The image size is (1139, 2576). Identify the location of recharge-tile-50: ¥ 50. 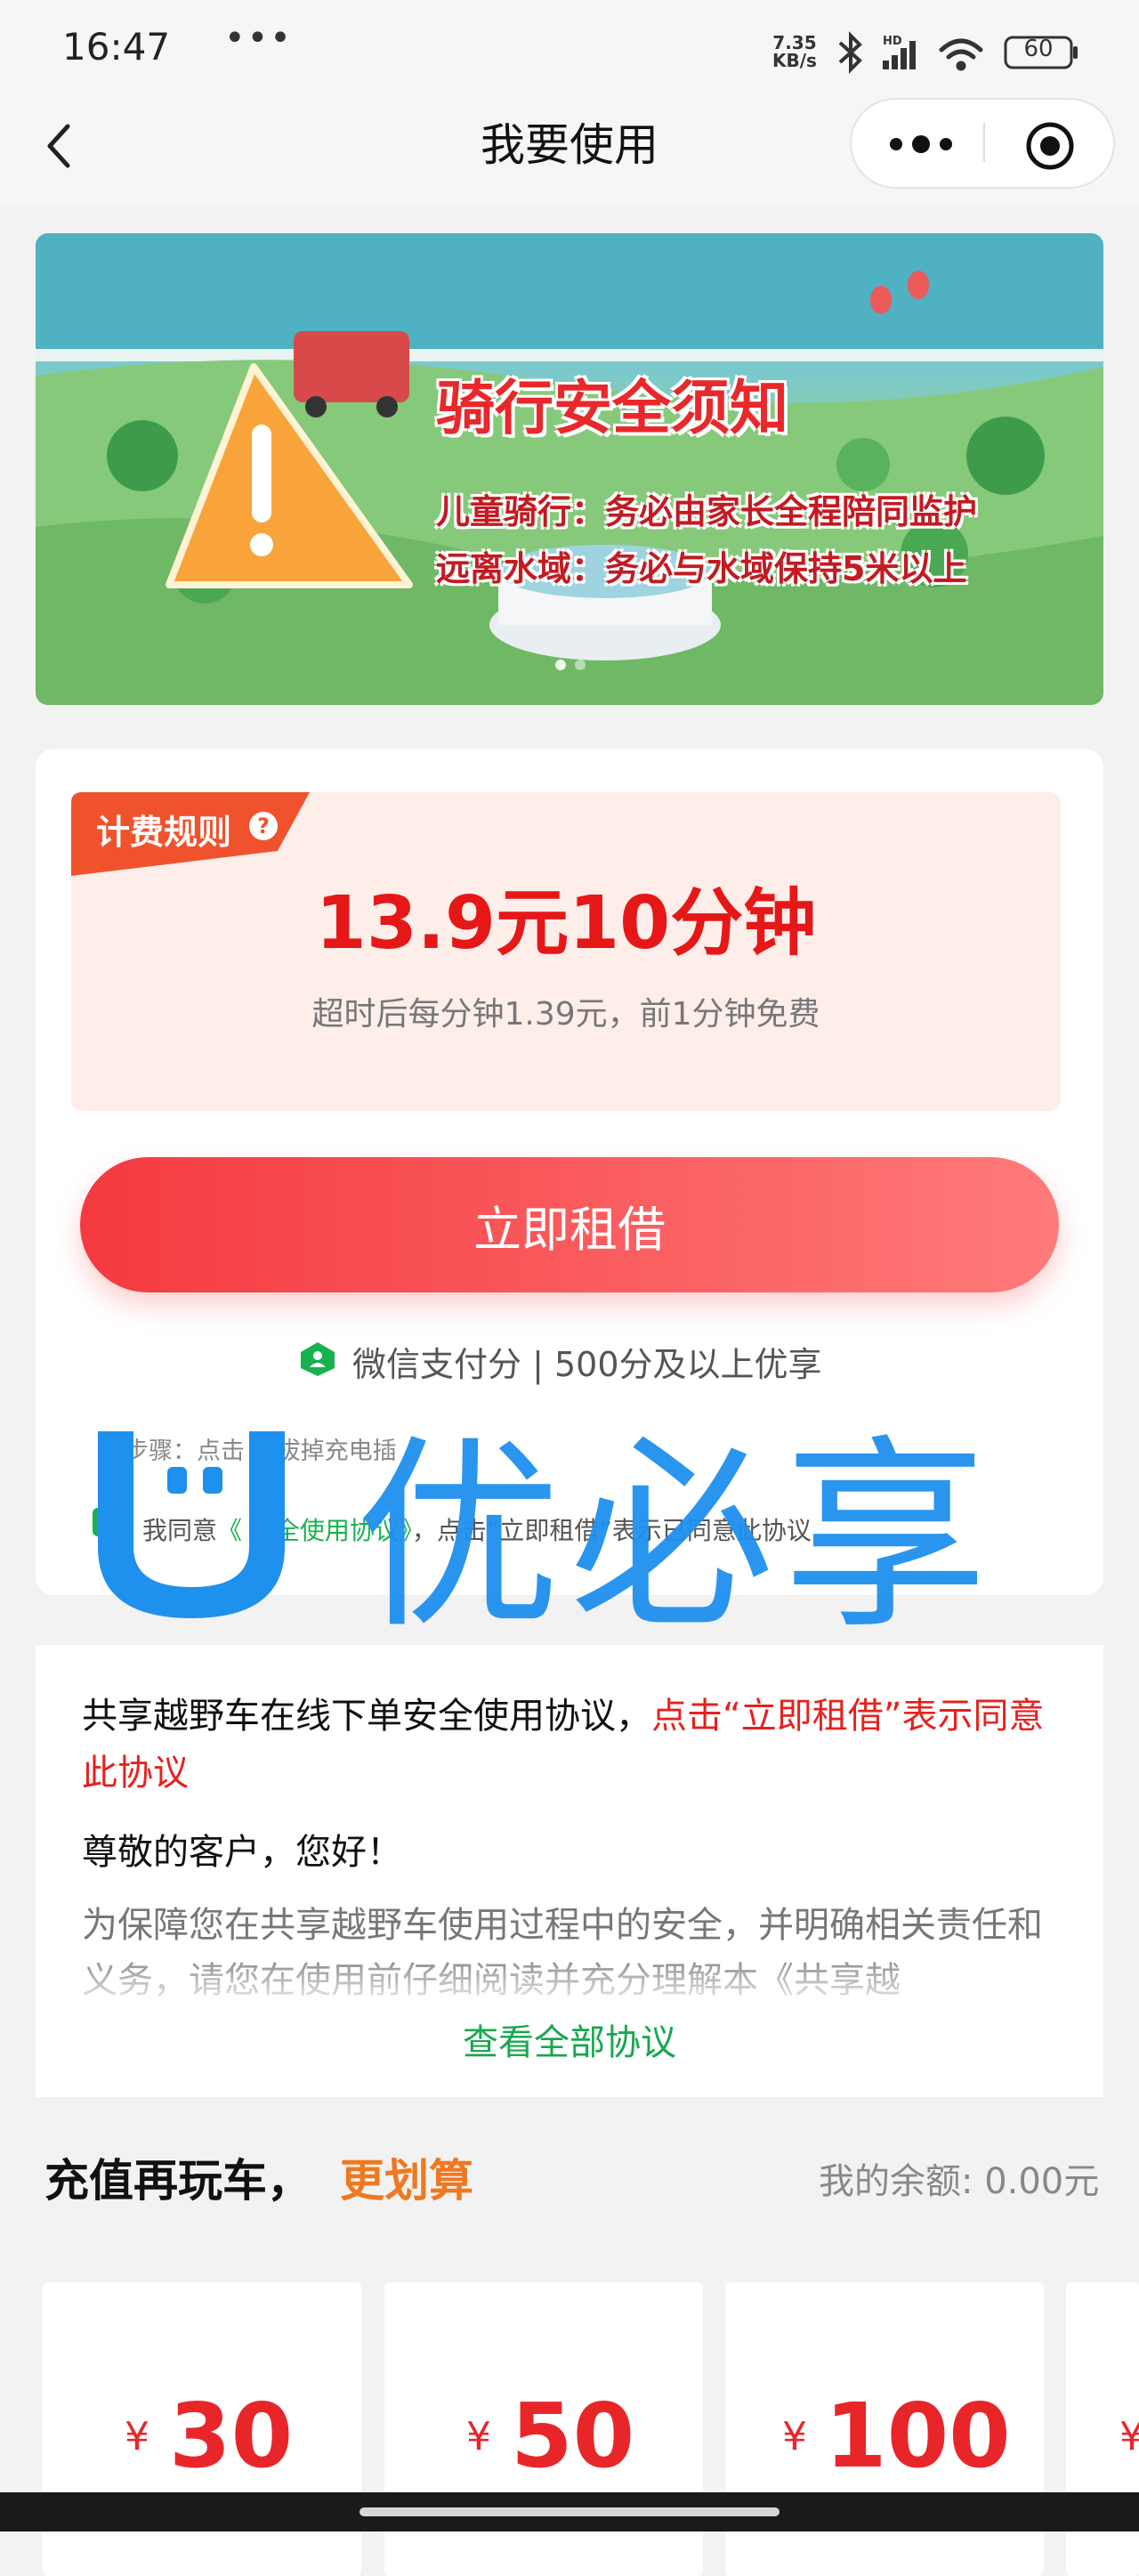
(544, 2429).